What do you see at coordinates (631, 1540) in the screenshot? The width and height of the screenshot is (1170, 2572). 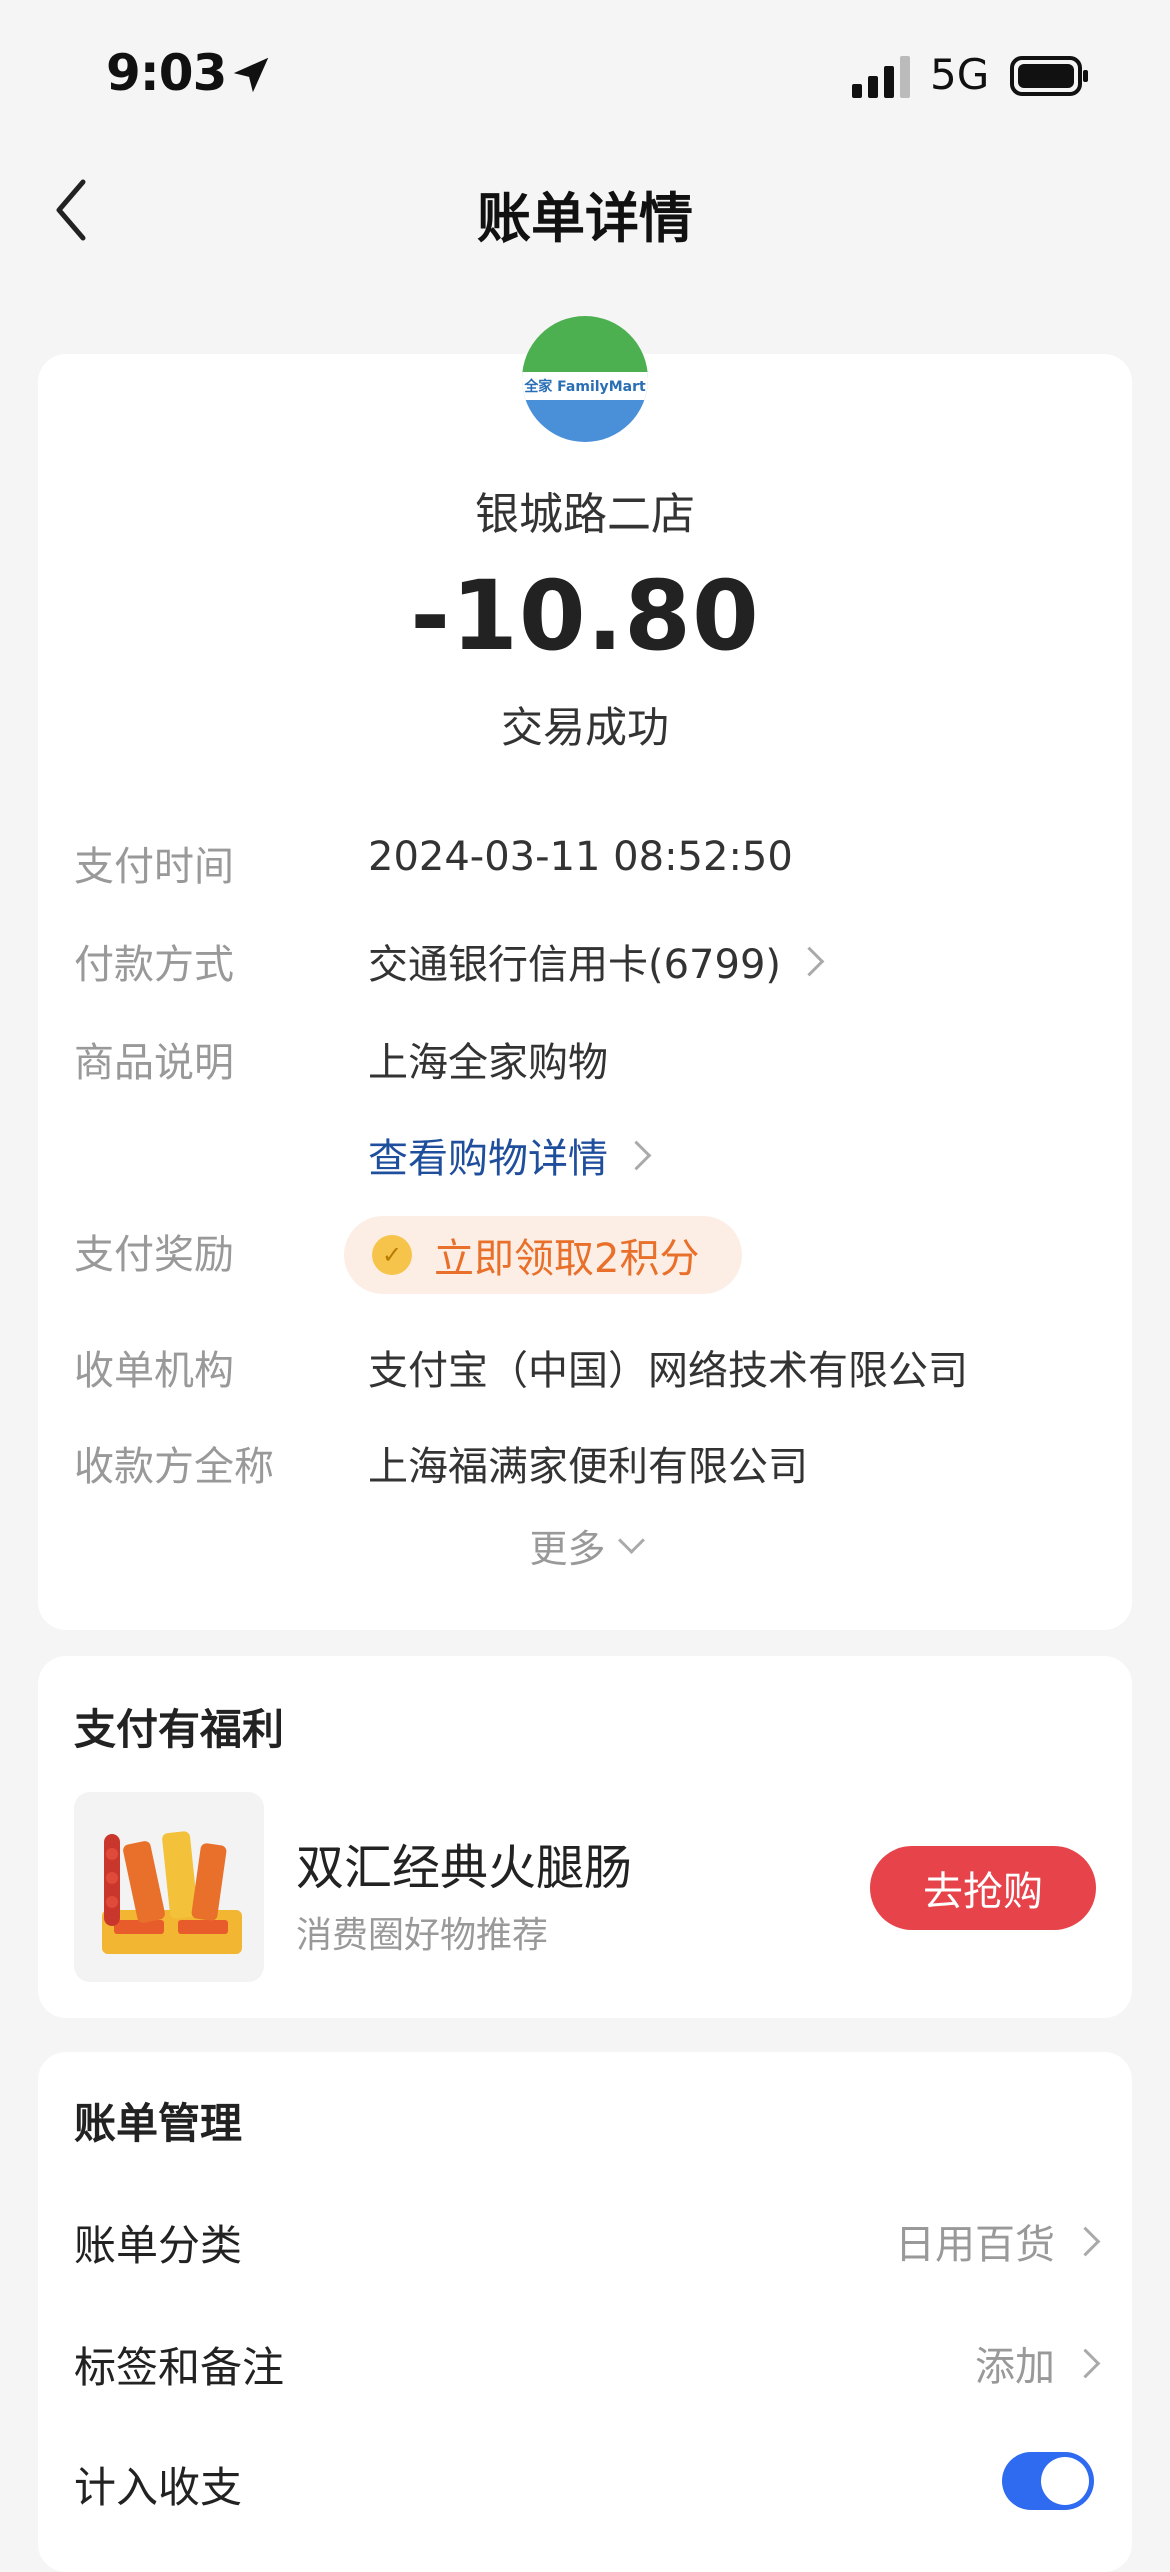 I see `chevron-down-icon` at bounding box center [631, 1540].